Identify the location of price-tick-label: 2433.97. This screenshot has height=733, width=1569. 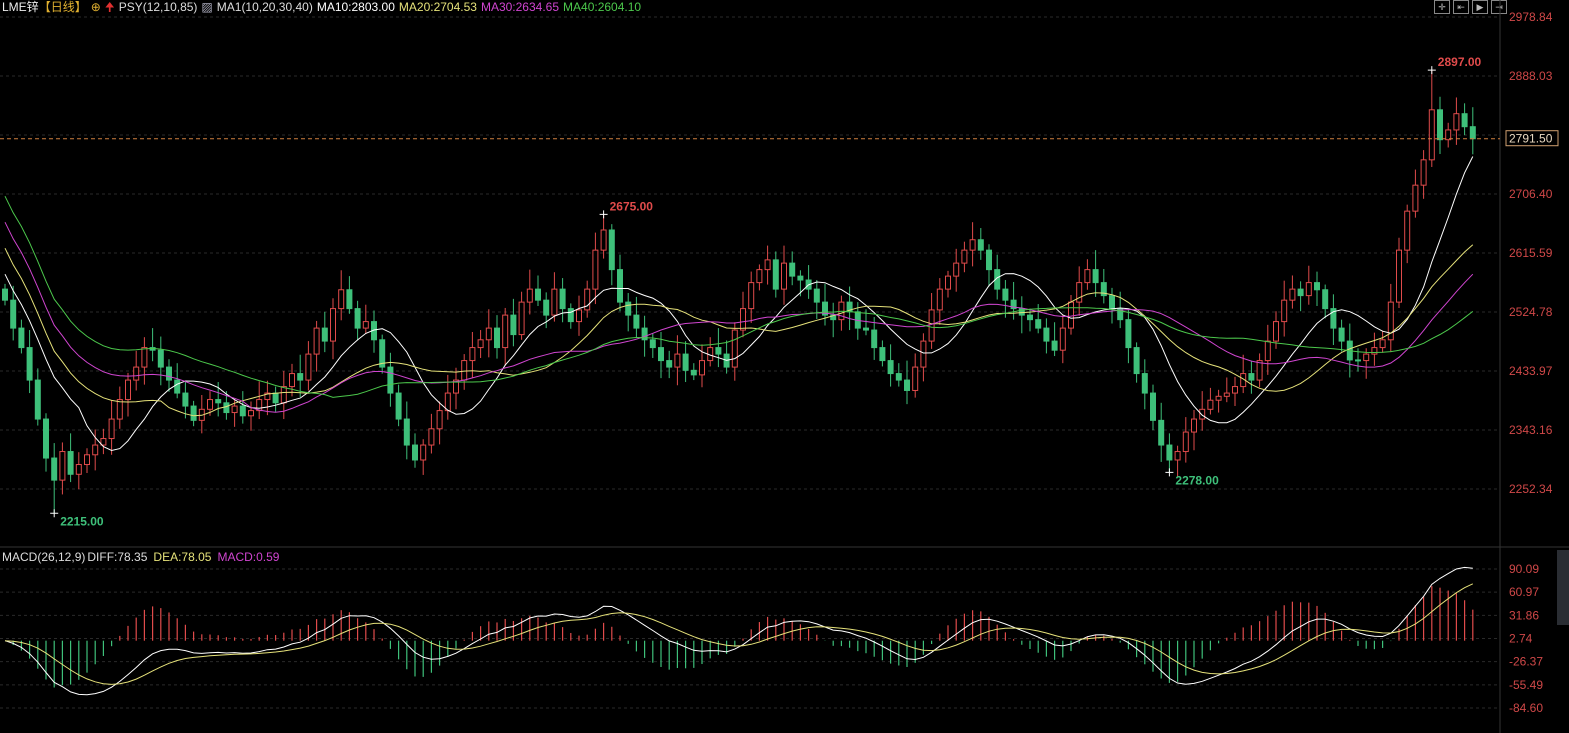
(1531, 371).